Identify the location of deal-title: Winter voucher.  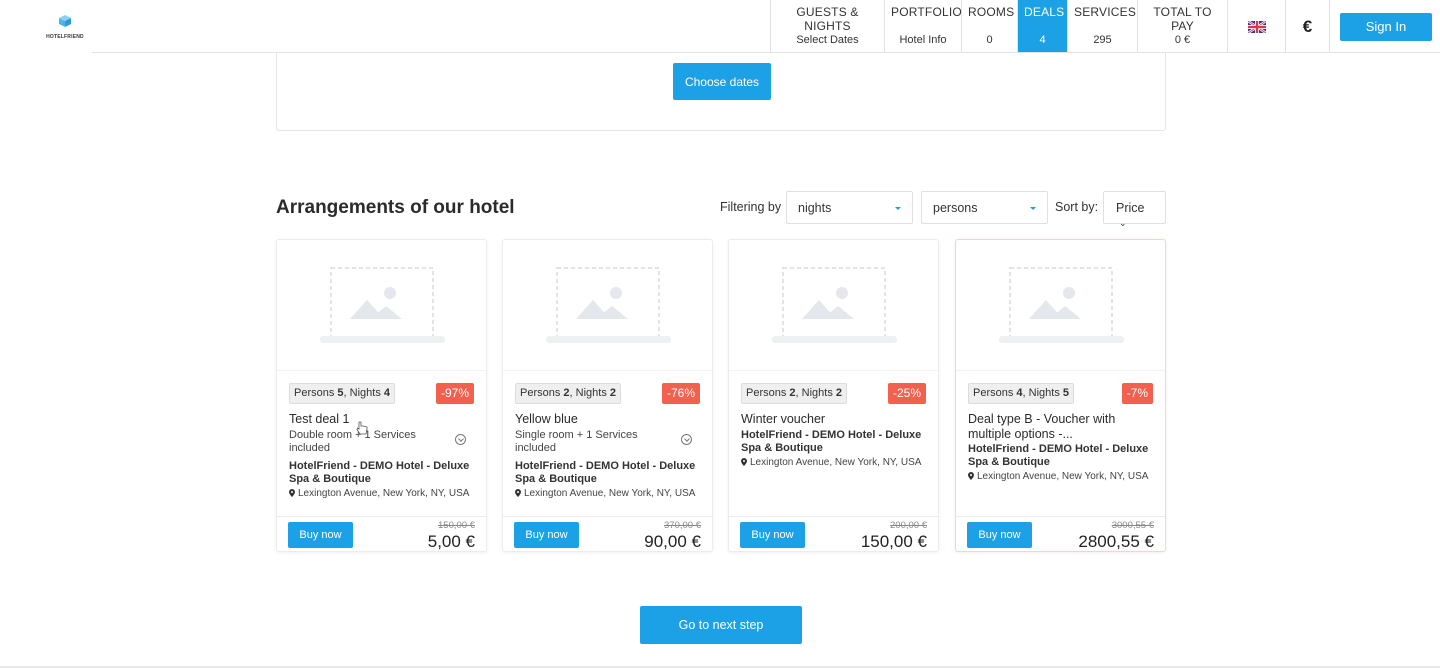
(831, 419).